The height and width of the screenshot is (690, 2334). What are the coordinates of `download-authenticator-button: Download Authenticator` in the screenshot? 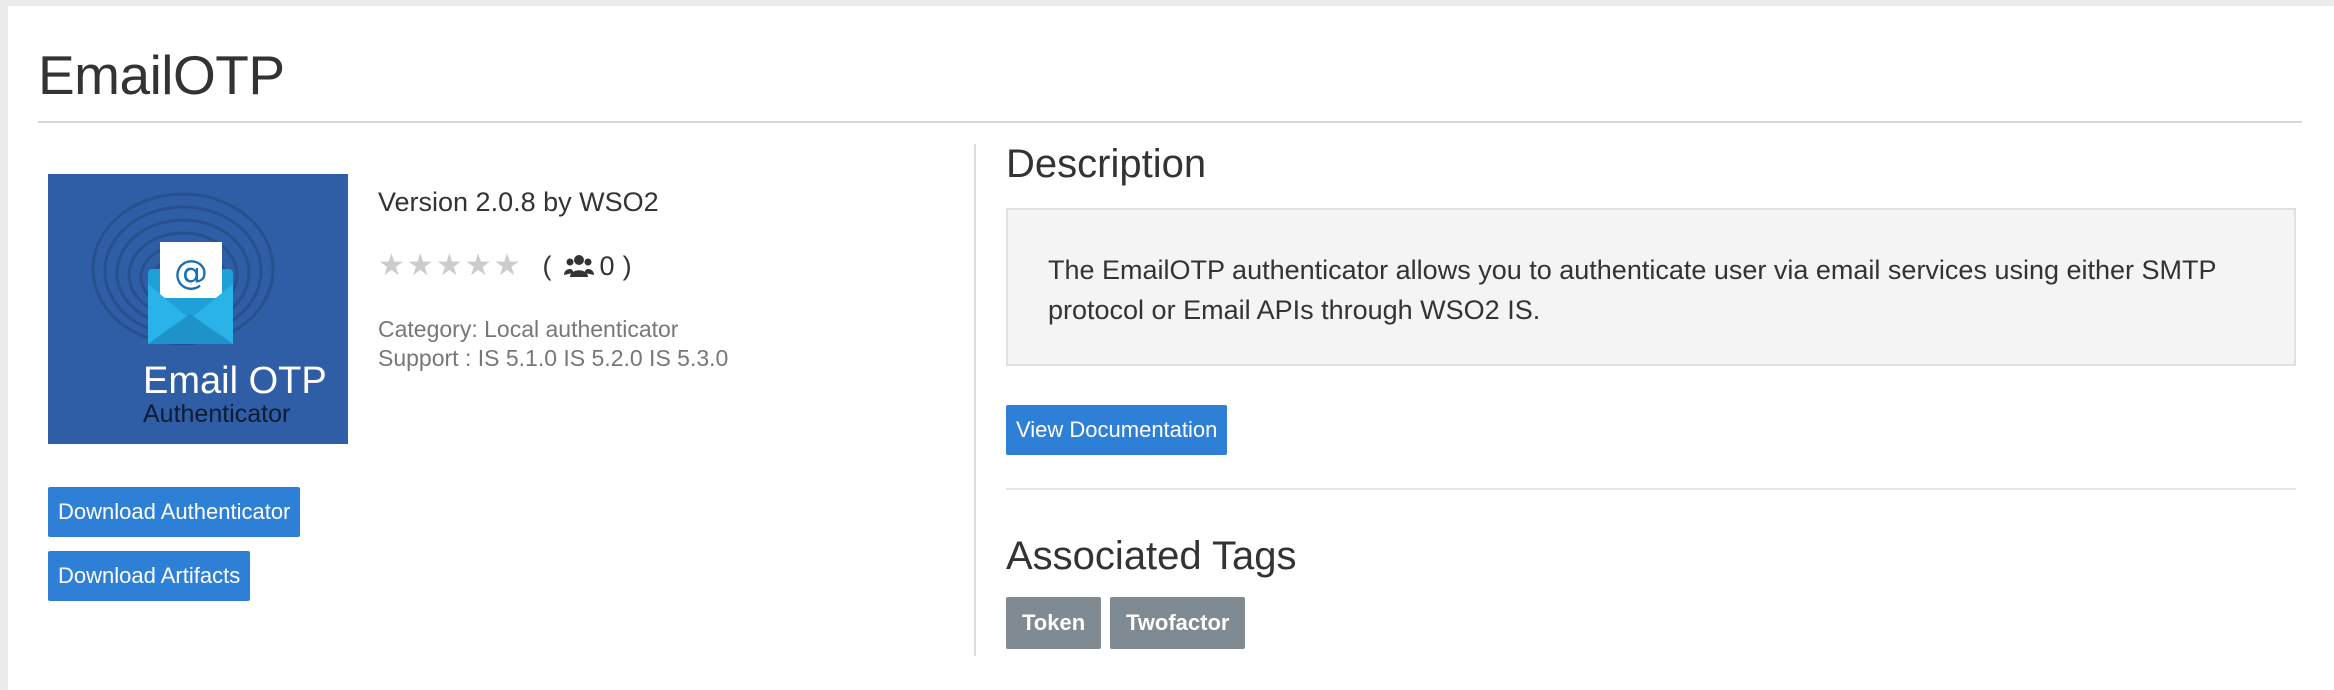 It's located at (174, 512).